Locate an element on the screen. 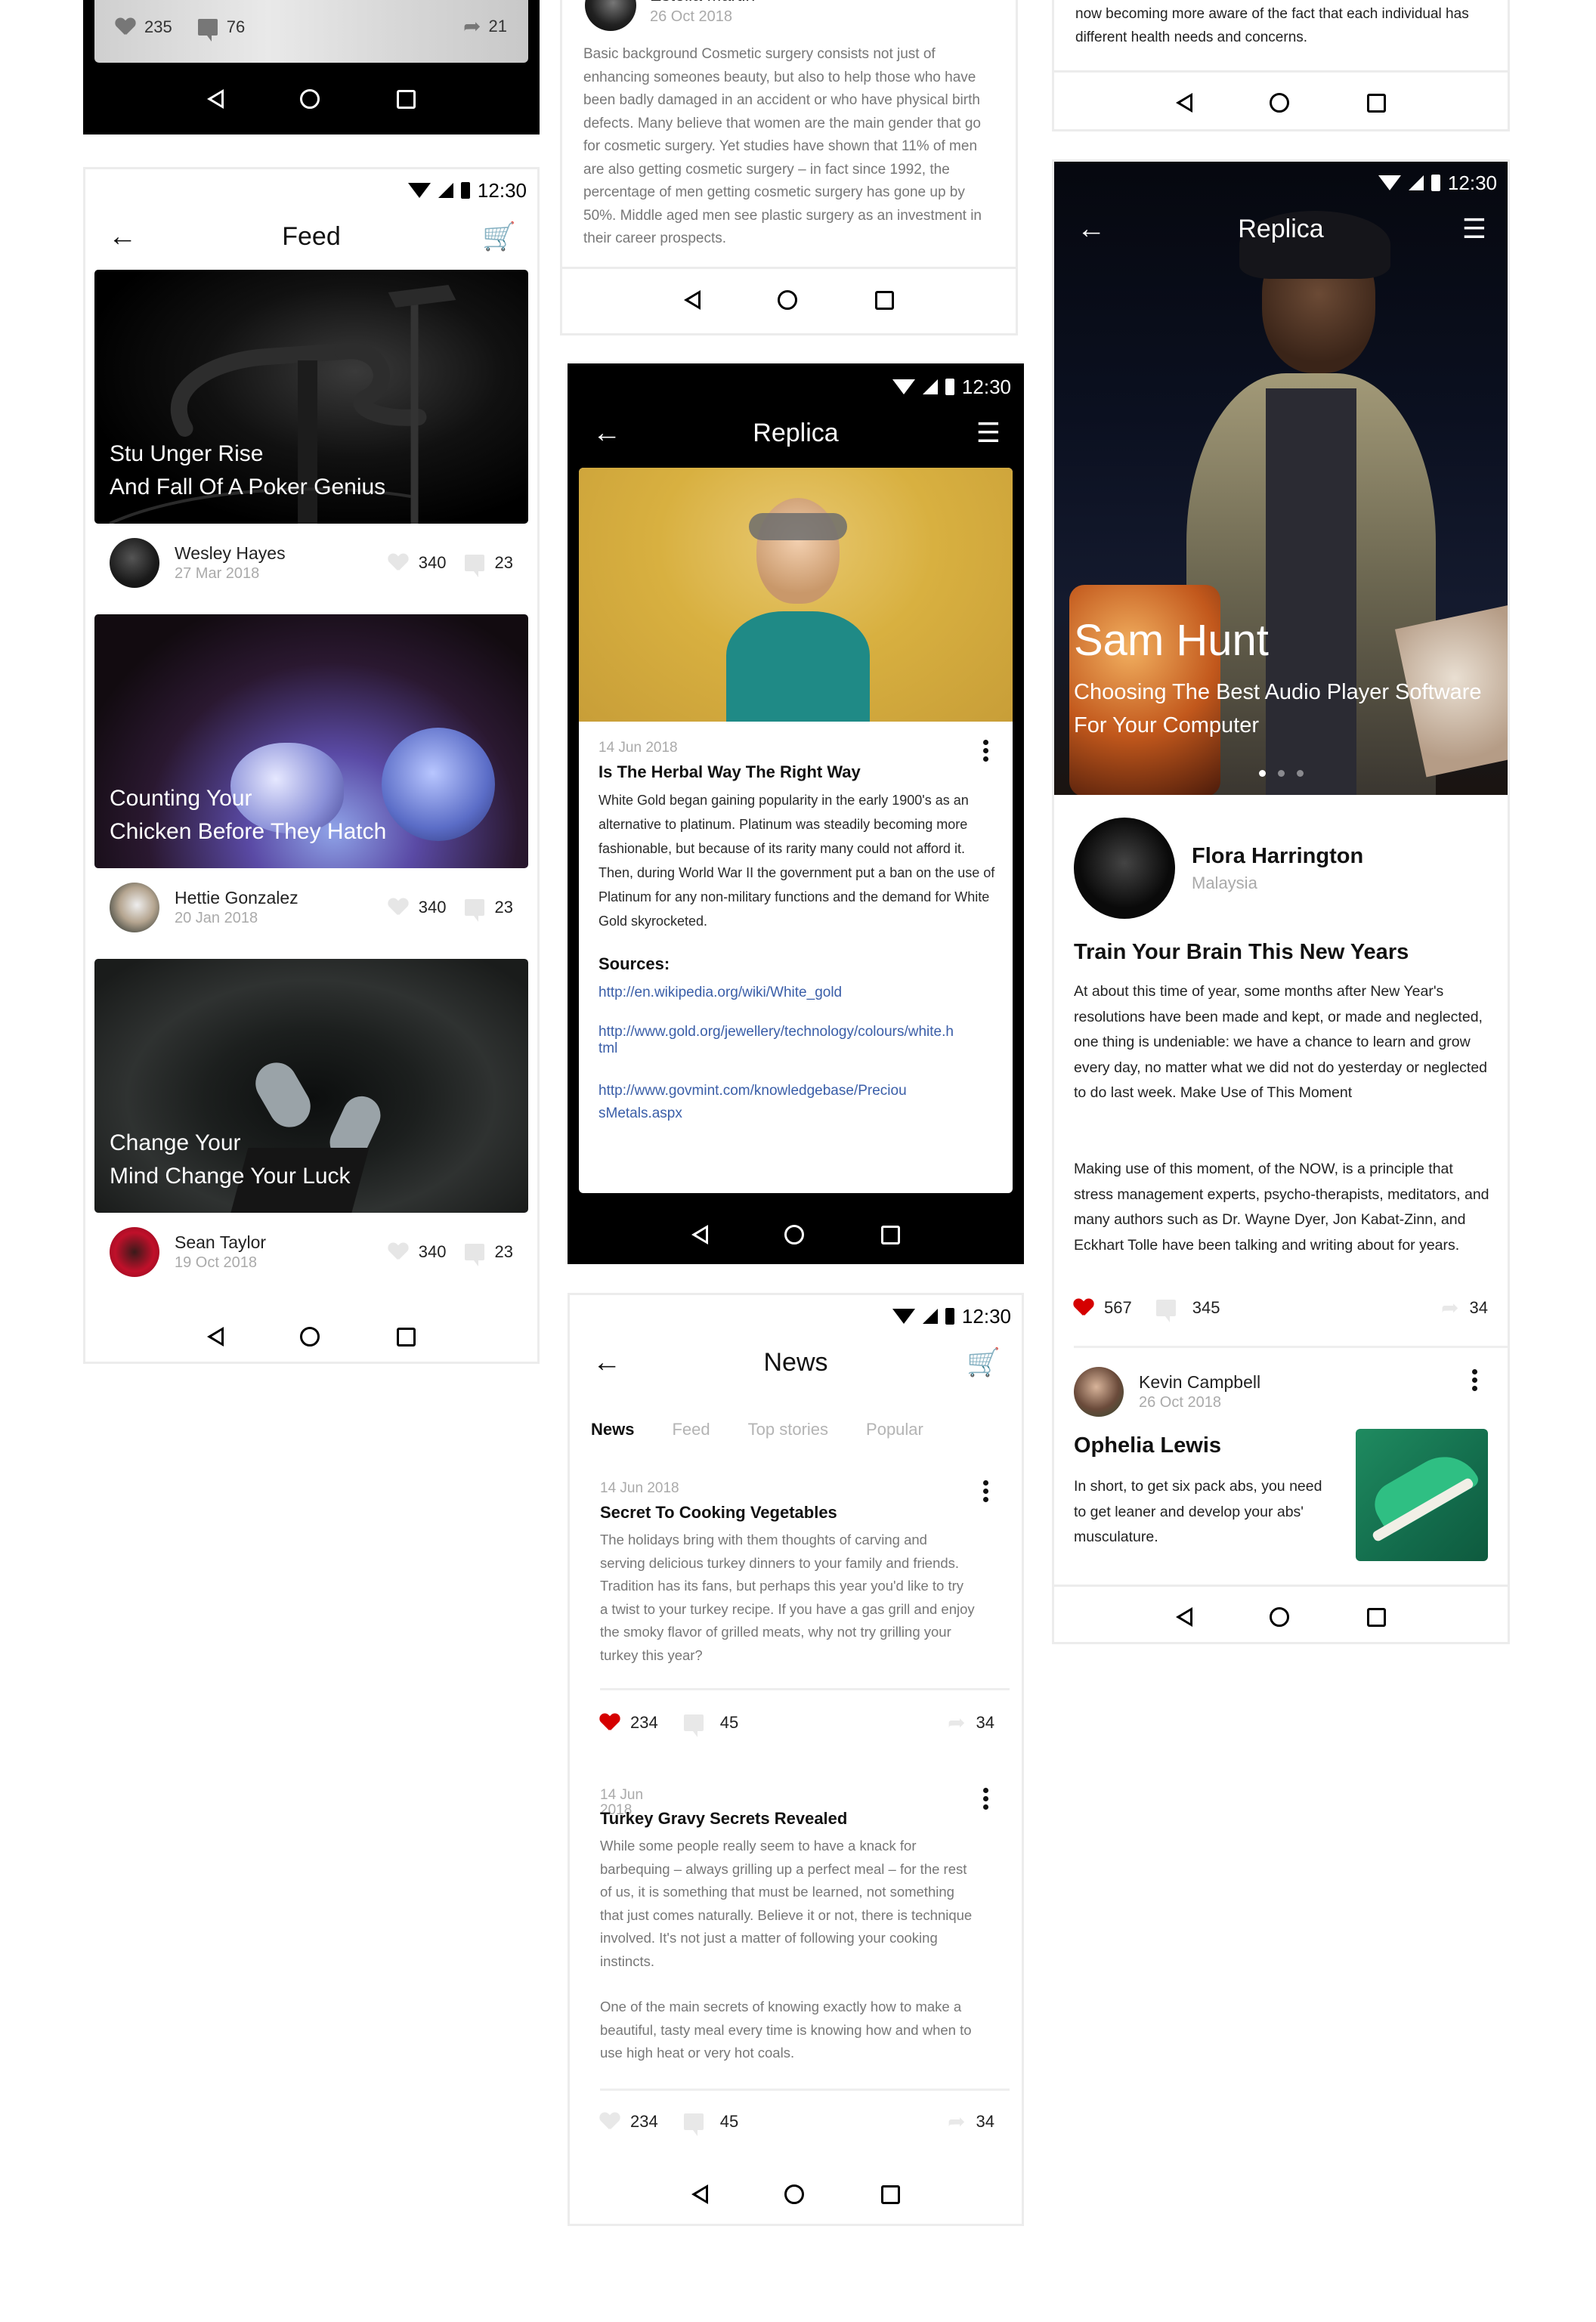  author-name: Flora Harrington is located at coordinates (1277, 856).